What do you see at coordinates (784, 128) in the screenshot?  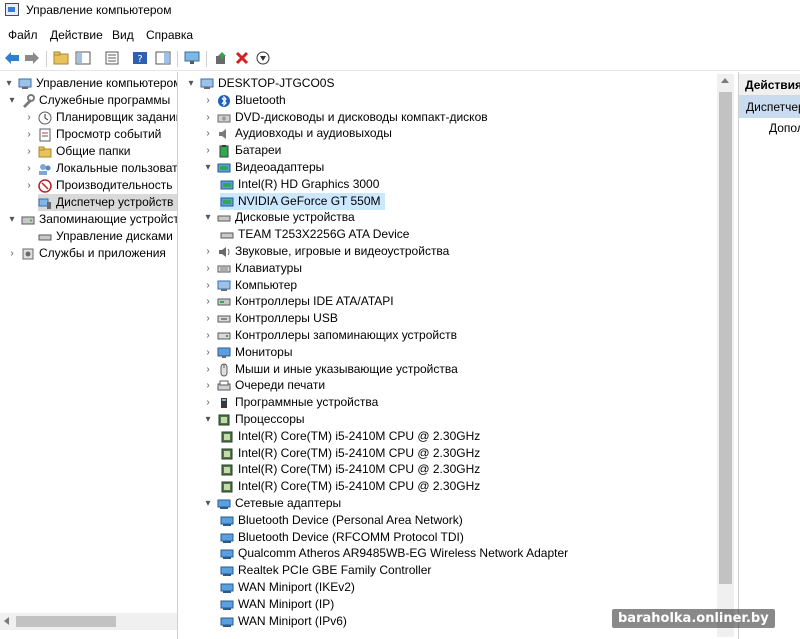 I see `actions-more: Допол` at bounding box center [784, 128].